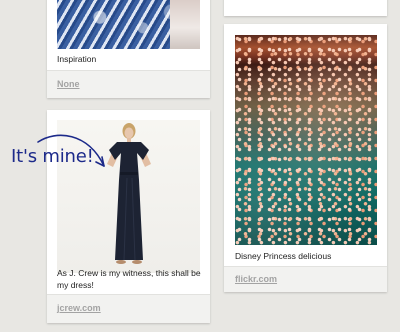 Image resolution: width=400 pixels, height=332 pixels. I want to click on hand-drawn-arrow-icon, so click(71, 150).